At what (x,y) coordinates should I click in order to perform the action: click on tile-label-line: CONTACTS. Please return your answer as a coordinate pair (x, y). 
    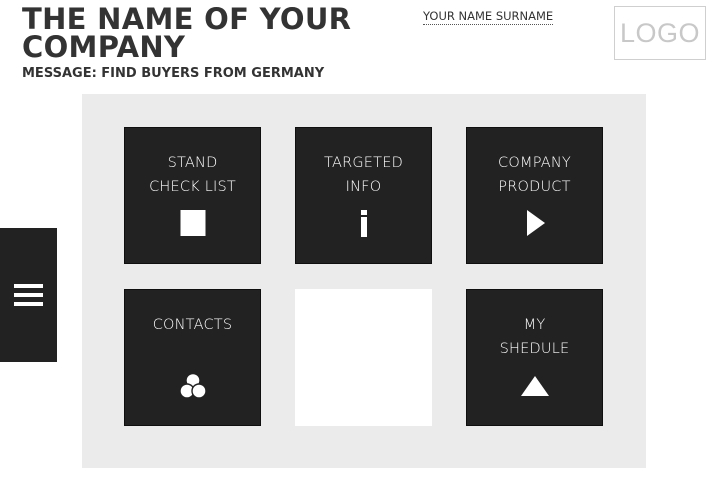
    Looking at the image, I should click on (192, 325).